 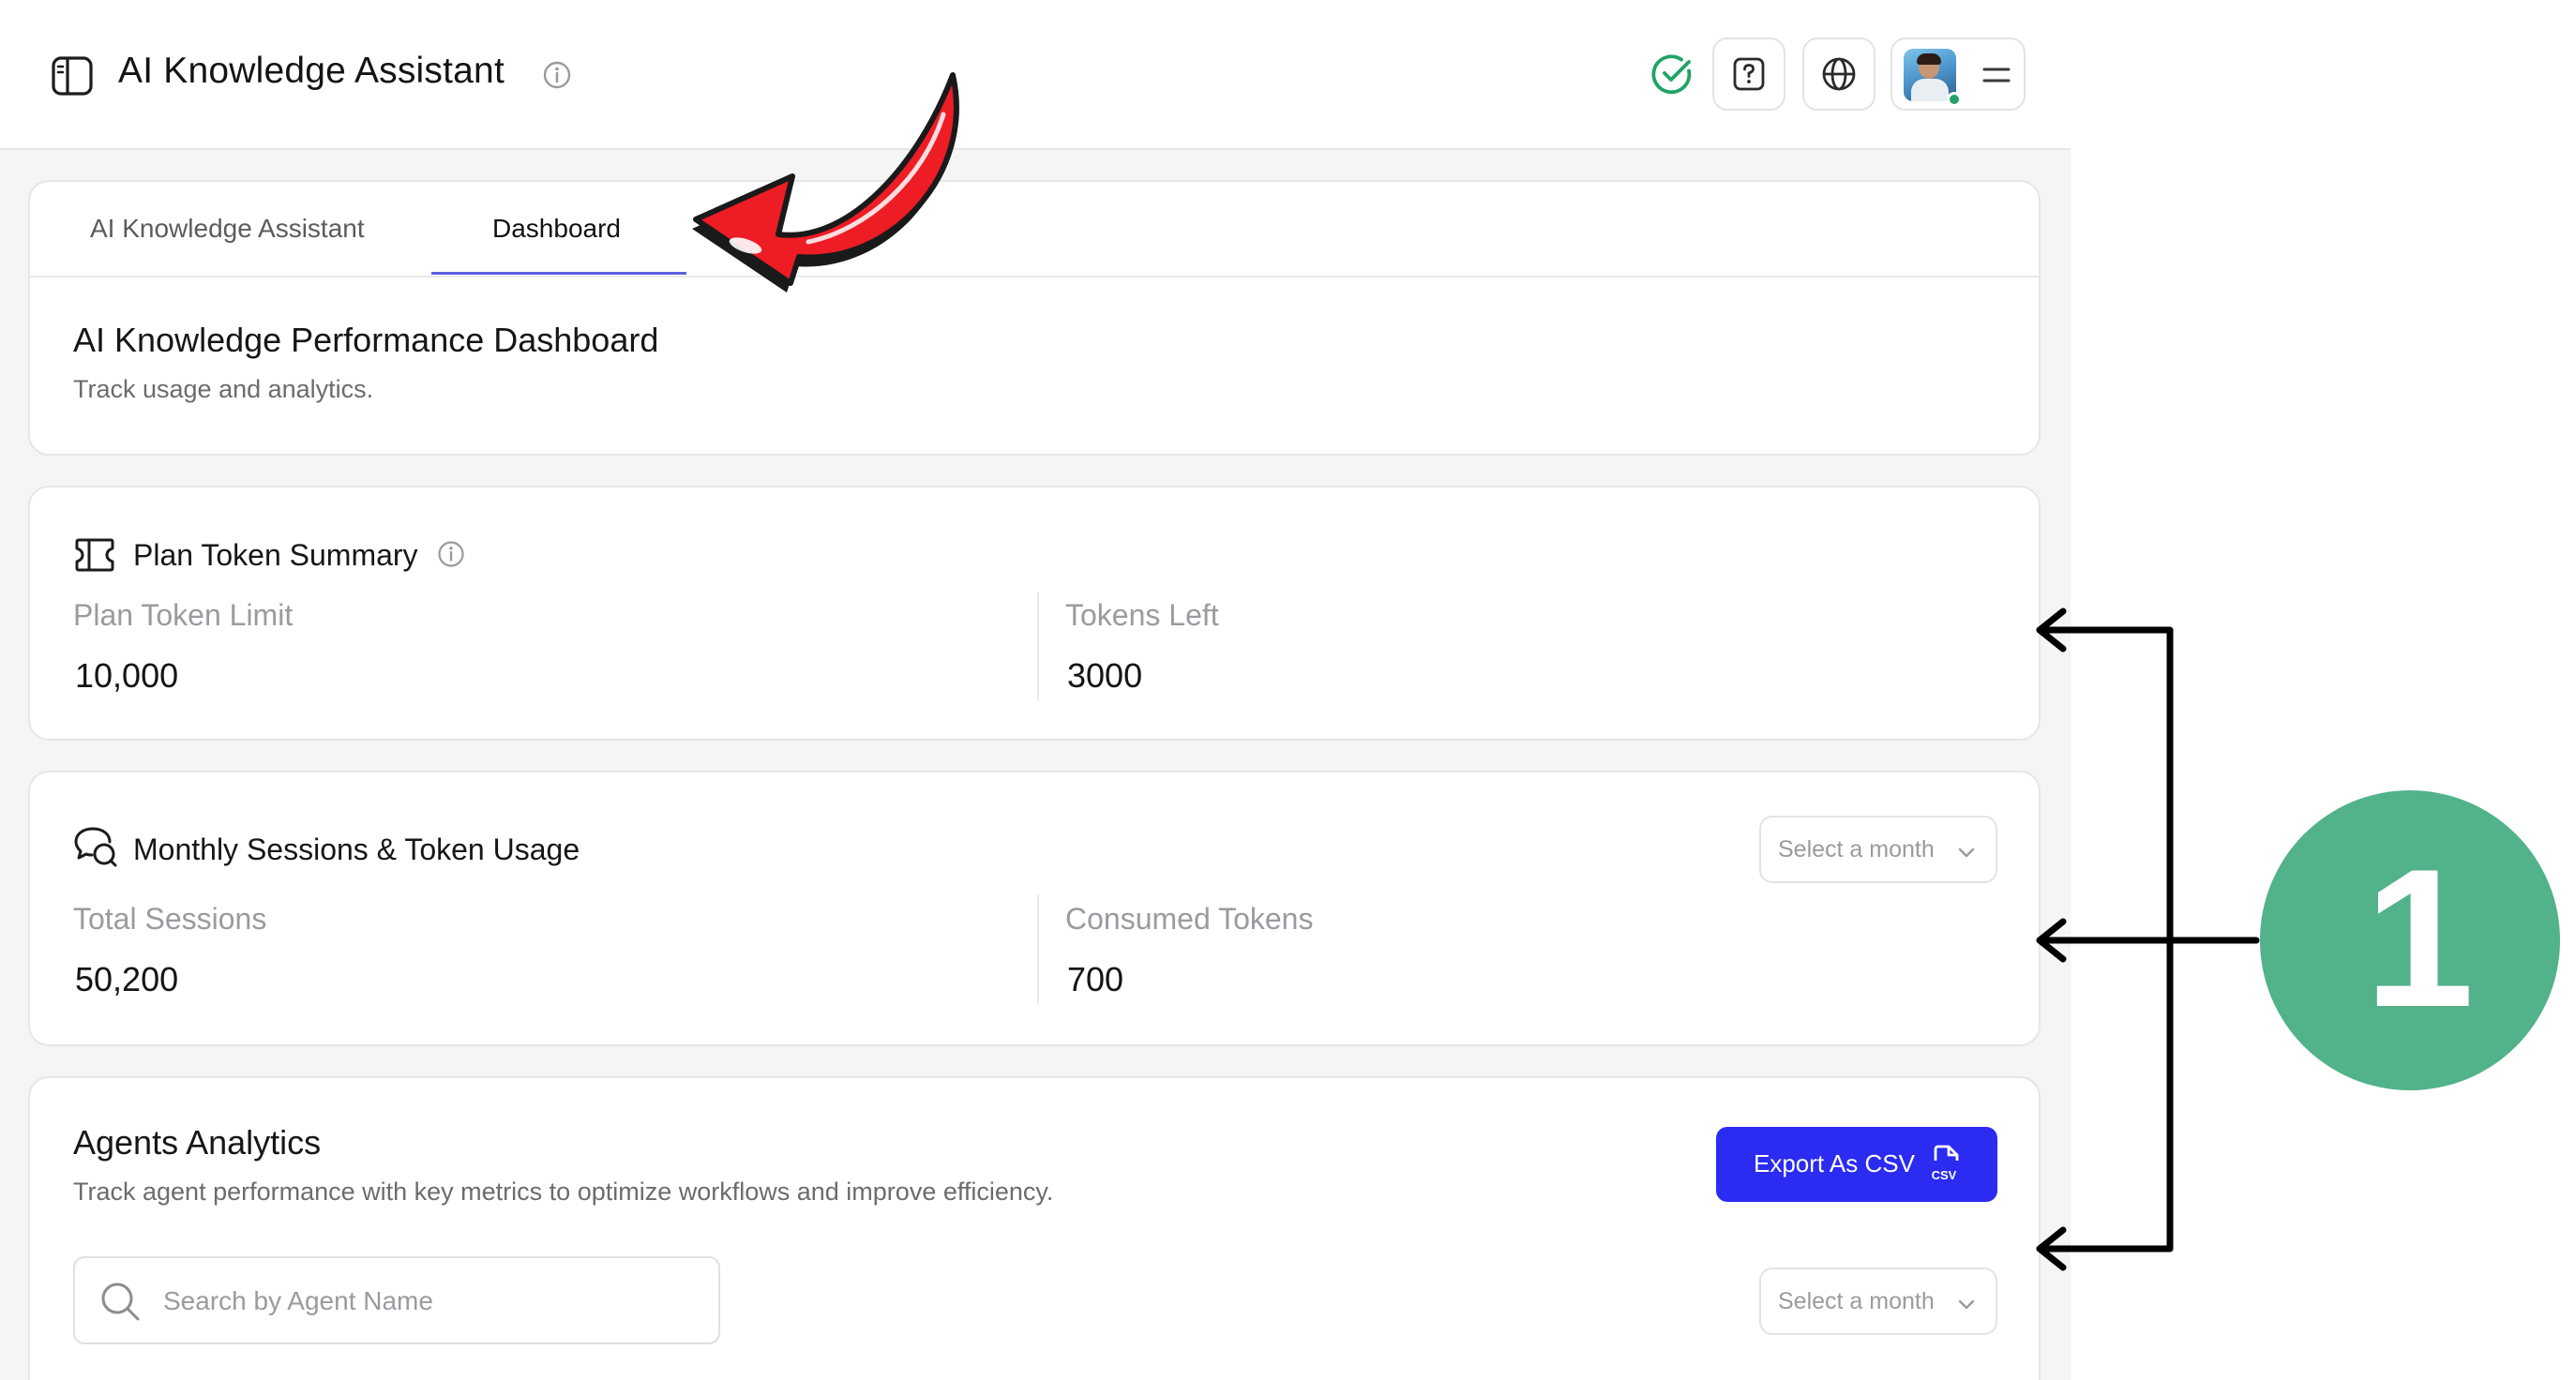 I want to click on export-csv-button: Export As CSV CSV, so click(x=1856, y=1164).